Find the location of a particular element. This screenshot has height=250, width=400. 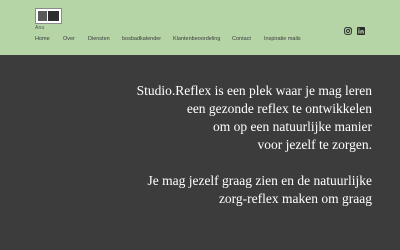

nav-item-inspiratie-mails: Inspiratie mails is located at coordinates (282, 39).